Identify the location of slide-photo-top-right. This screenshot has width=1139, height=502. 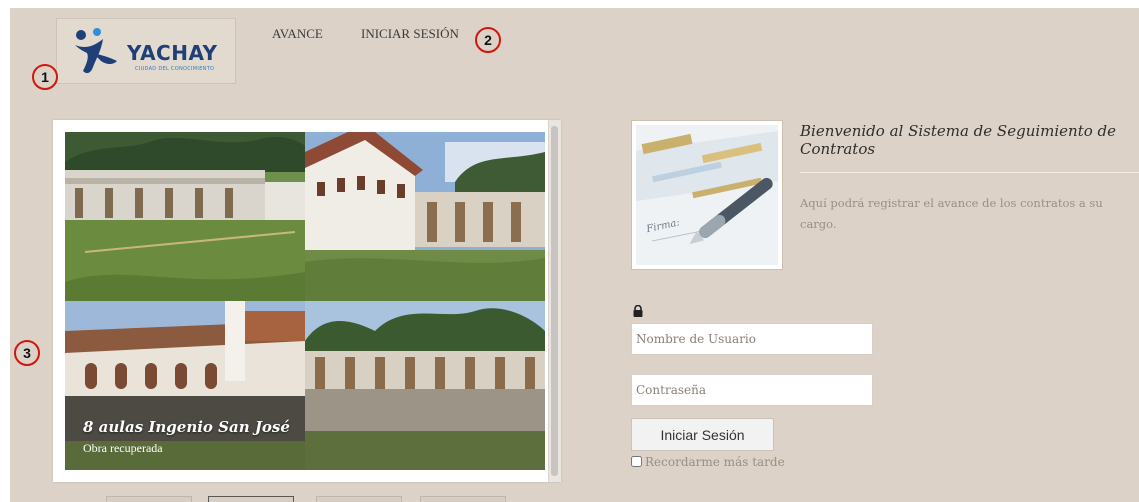
(425, 216).